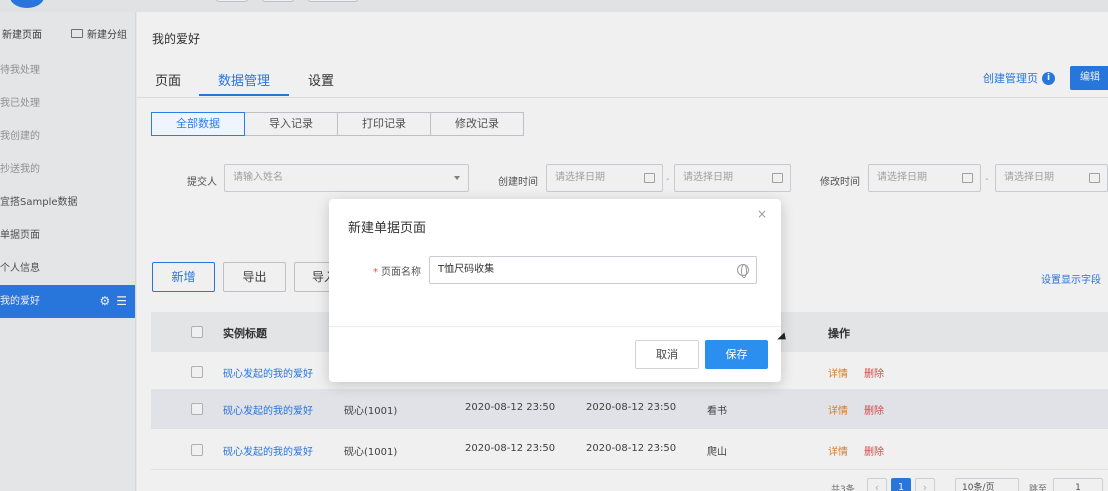 Image resolution: width=1108 pixels, height=491 pixels. Describe the element at coordinates (762, 214) in the screenshot. I see `close-icon: ×` at that location.